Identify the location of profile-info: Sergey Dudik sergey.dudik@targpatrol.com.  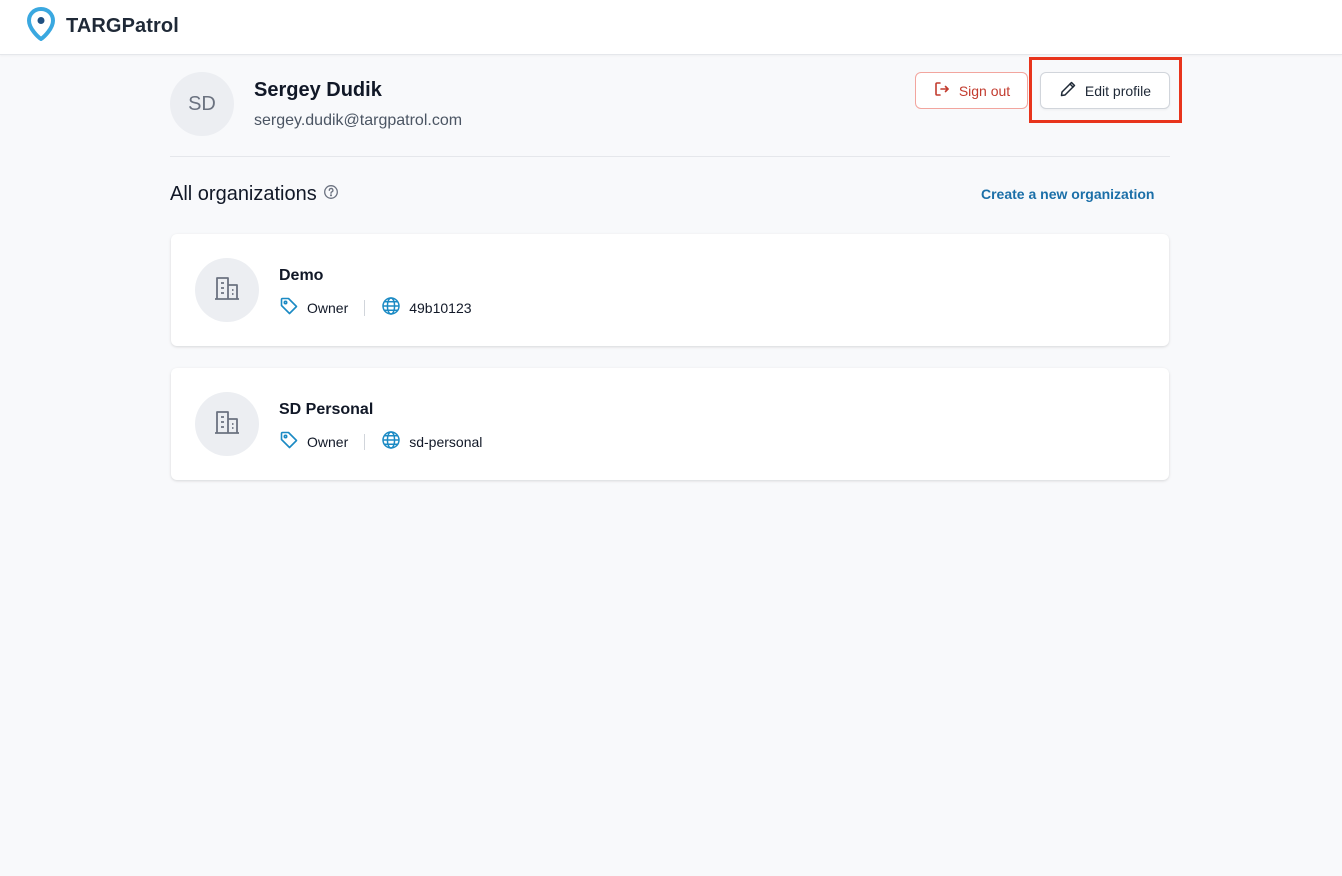
(358, 104).